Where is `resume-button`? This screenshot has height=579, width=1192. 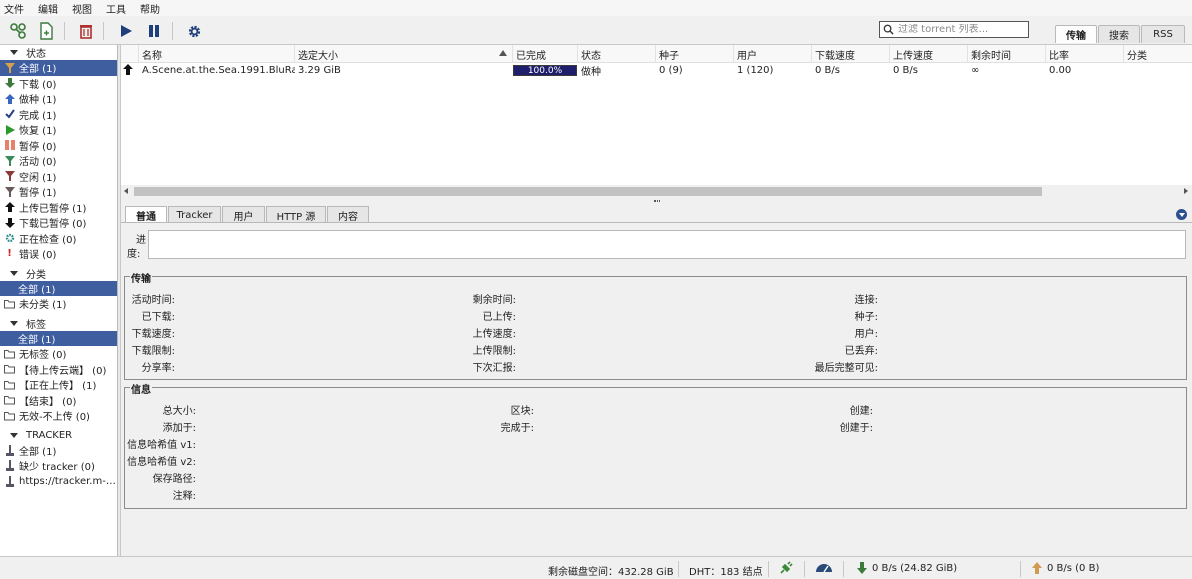
resume-button is located at coordinates (126, 31).